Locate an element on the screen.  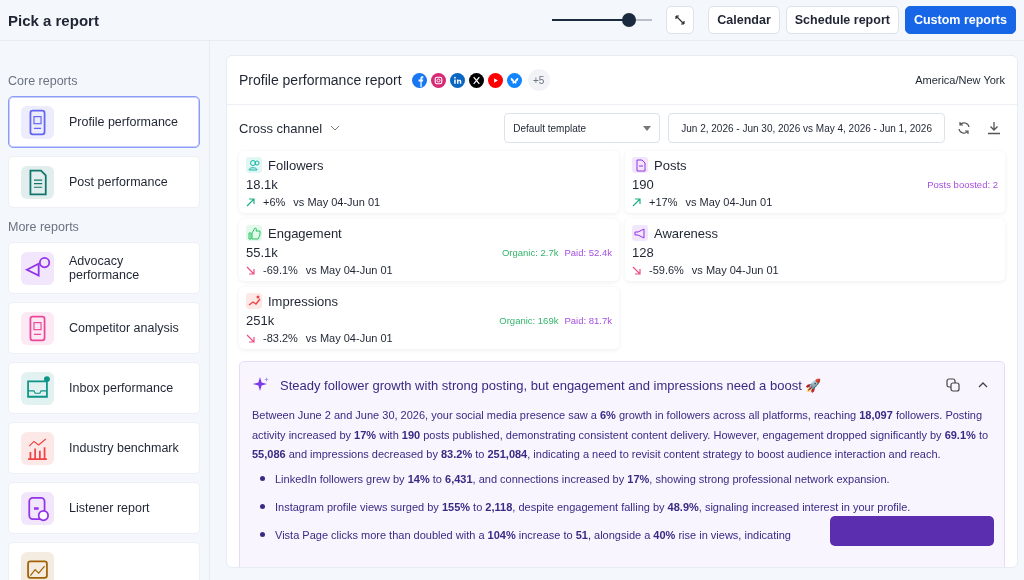
change-percent: -83.2% is located at coordinates (280, 338).